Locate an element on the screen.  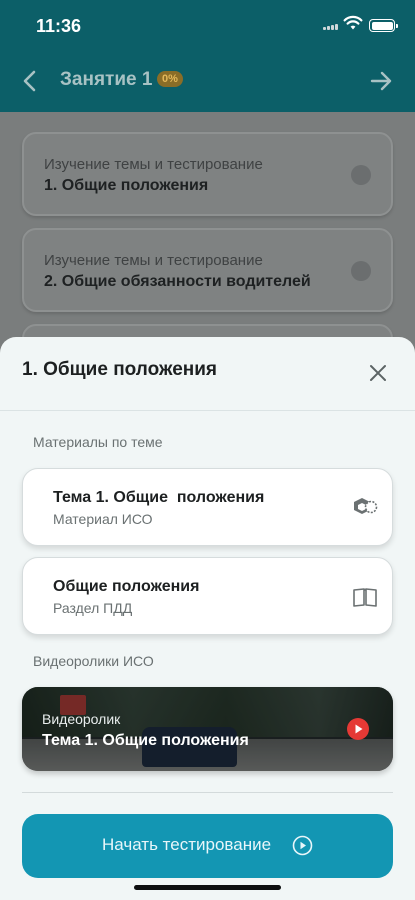
book-icon is located at coordinates (365, 597).